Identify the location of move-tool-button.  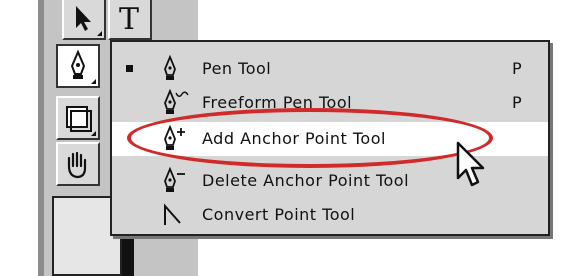
(84, 20).